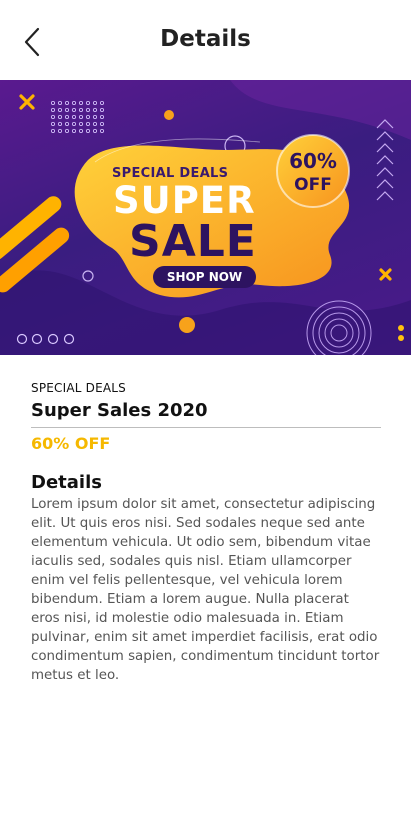 Image resolution: width=411 pixels, height=823 pixels. Describe the element at coordinates (119, 410) in the screenshot. I see `product-title: Super Sales 2020` at that location.